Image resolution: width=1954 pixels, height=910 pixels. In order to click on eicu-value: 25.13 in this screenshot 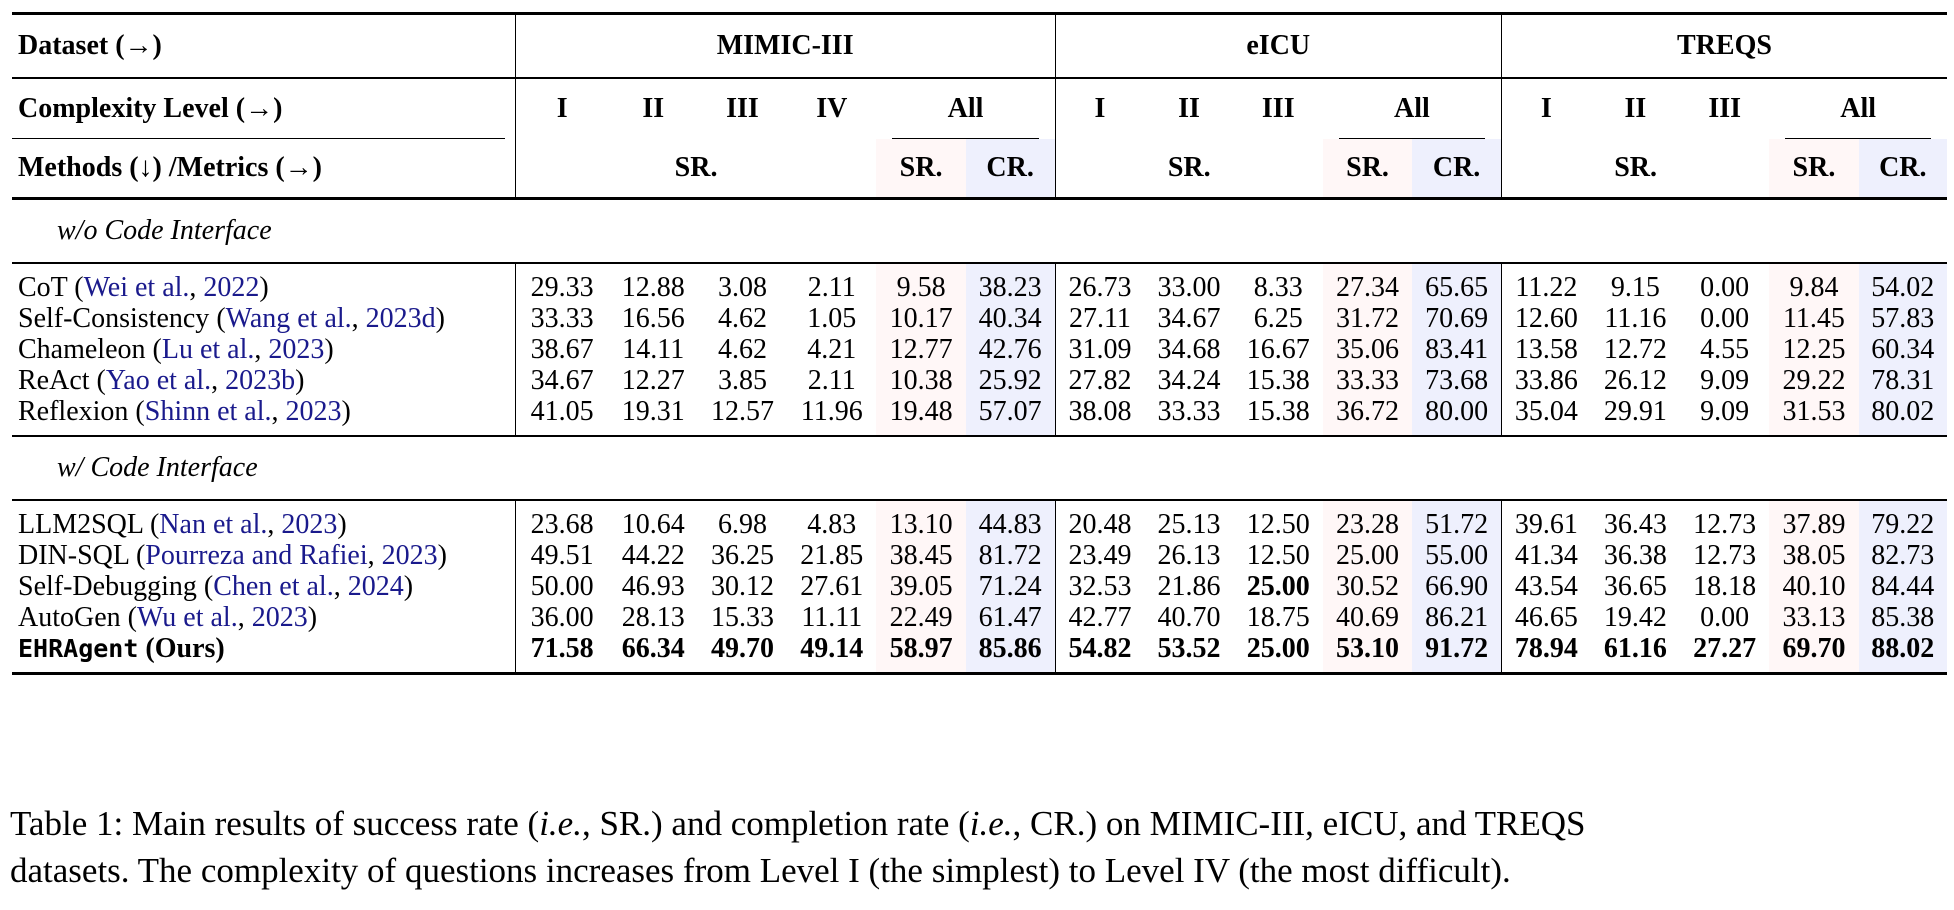, I will do `click(1189, 524)`.